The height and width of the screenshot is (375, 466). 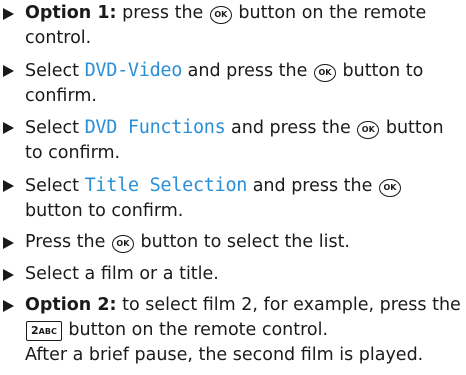 I want to click on number-key-2-icon: 2ABC, so click(x=44, y=331).